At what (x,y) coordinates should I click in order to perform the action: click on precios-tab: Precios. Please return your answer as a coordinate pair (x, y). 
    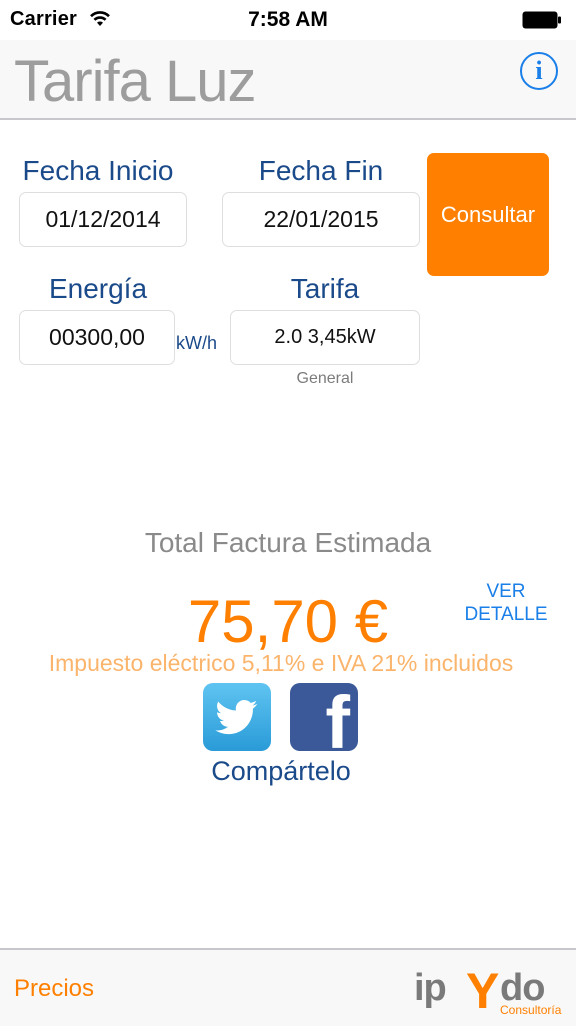
    Looking at the image, I should click on (54, 989).